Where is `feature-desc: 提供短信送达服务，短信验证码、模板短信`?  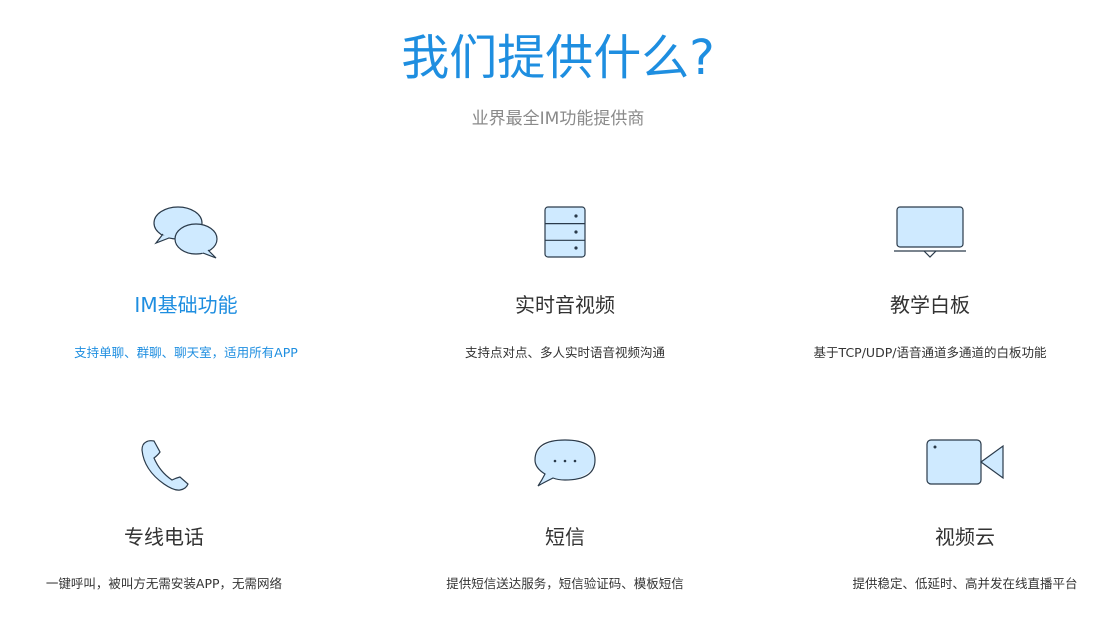
feature-desc: 提供短信送达服务，短信验证码、模板短信 is located at coordinates (565, 583).